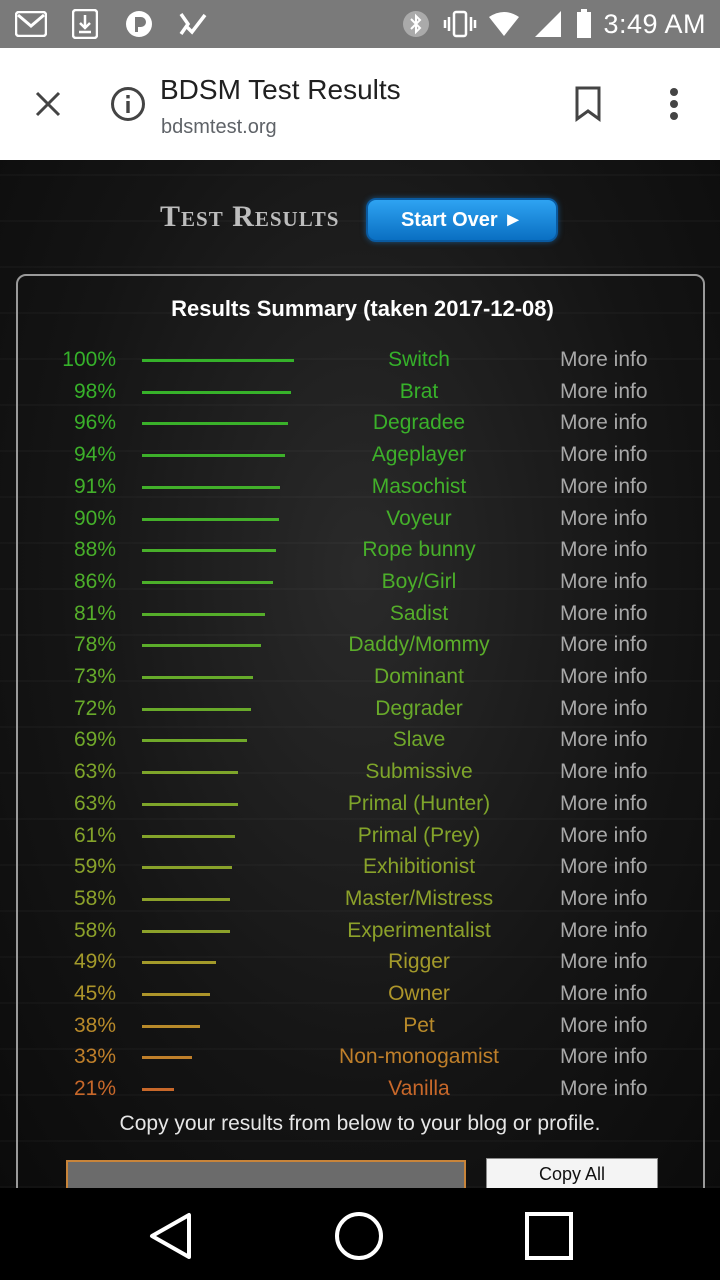 The width and height of the screenshot is (720, 1280). I want to click on result-percent: 91%, so click(94, 486).